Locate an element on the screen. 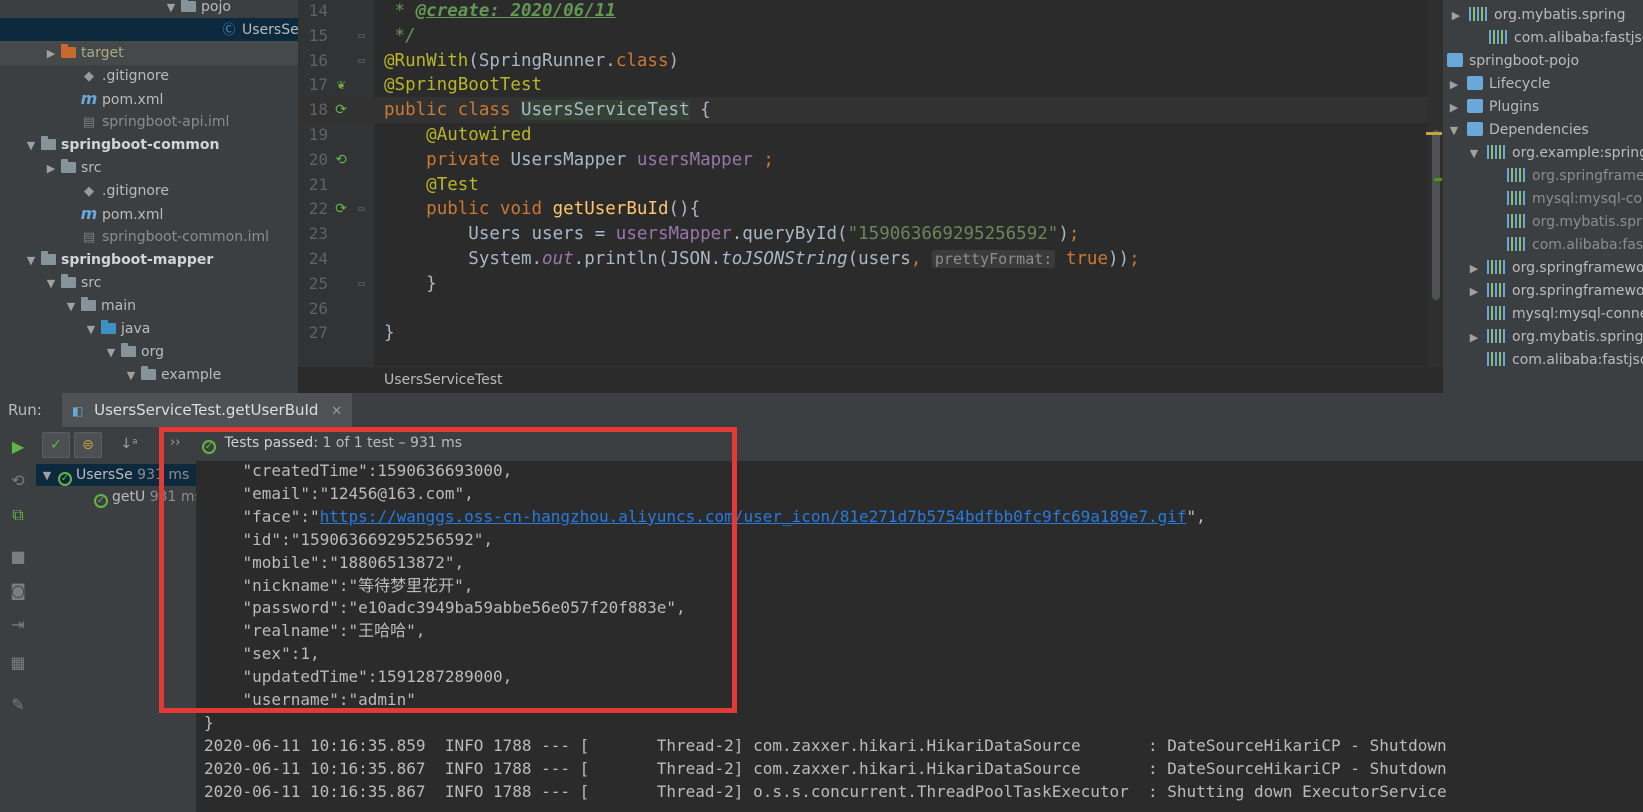 This screenshot has width=1643, height=812. code-line: 17 ❦ @SpringBootTest is located at coordinates (863, 85).